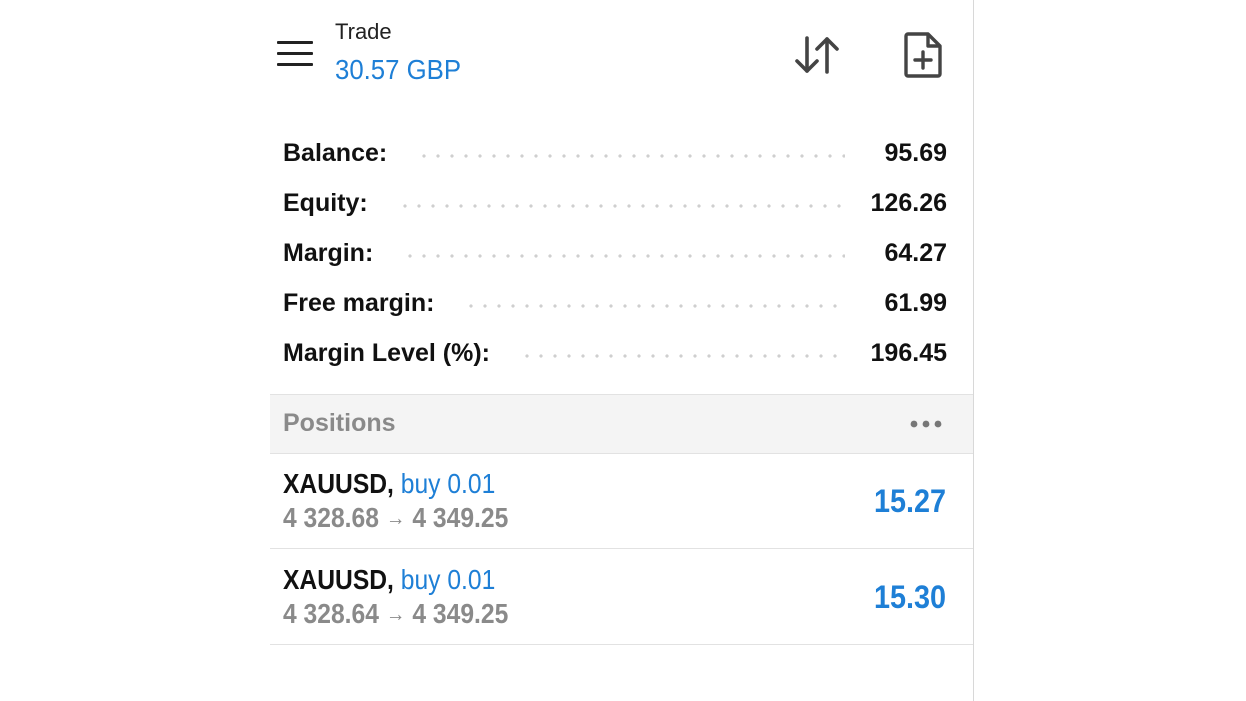 The image size is (1246, 701). I want to click on title-block: Trade 30.57 GBP, so click(403, 53).